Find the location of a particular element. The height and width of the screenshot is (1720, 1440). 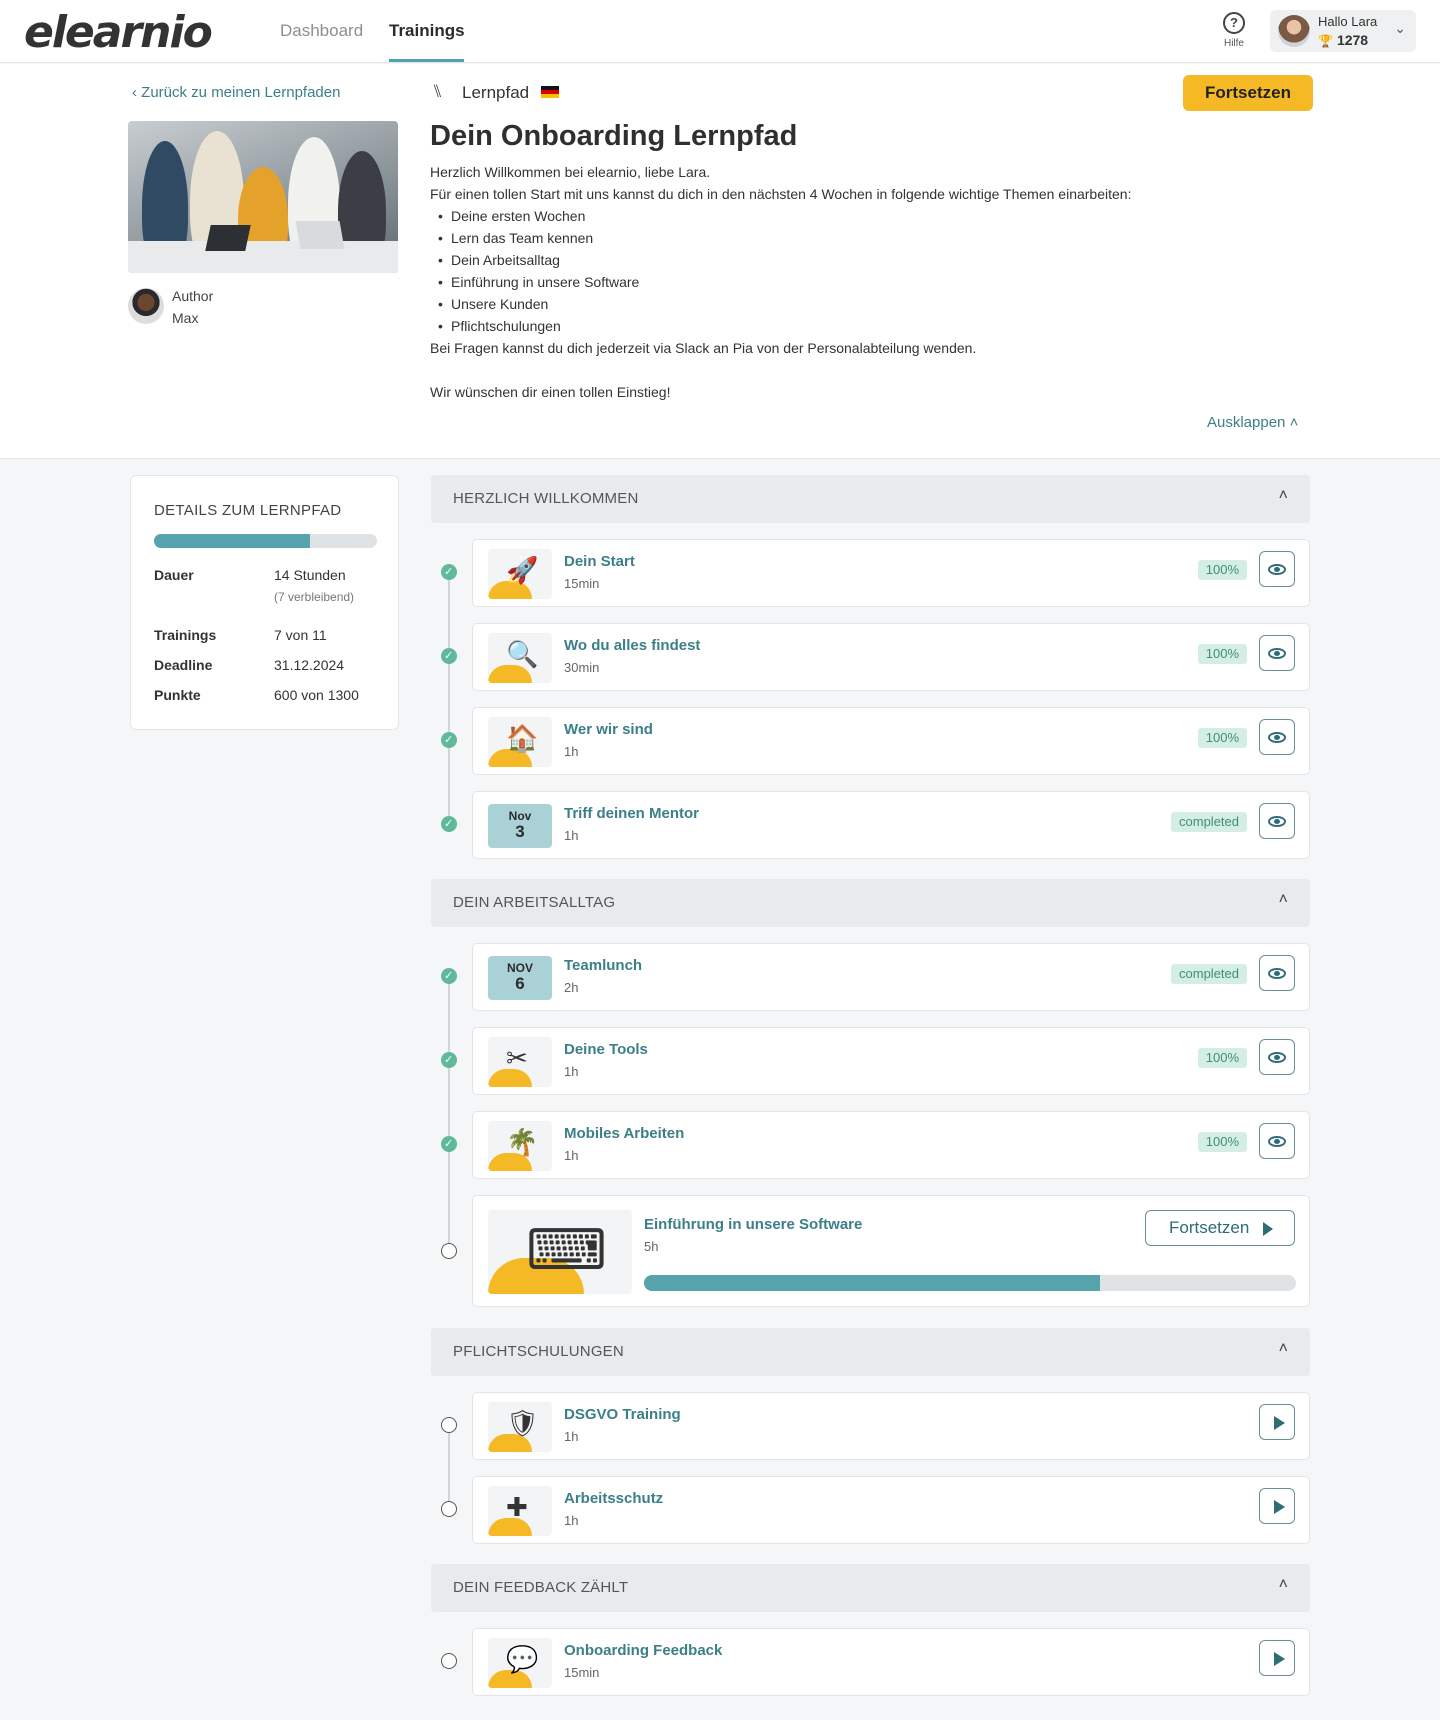

training-thumbnail: ✚ is located at coordinates (520, 1511).